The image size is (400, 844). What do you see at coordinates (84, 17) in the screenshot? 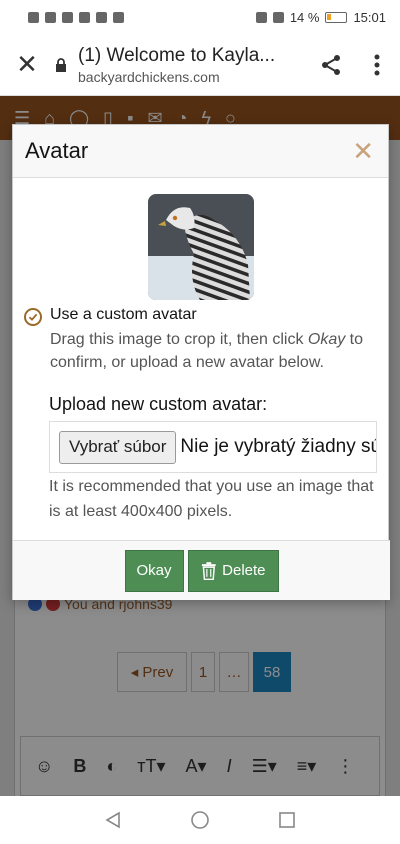
I see `eye-icon` at bounding box center [84, 17].